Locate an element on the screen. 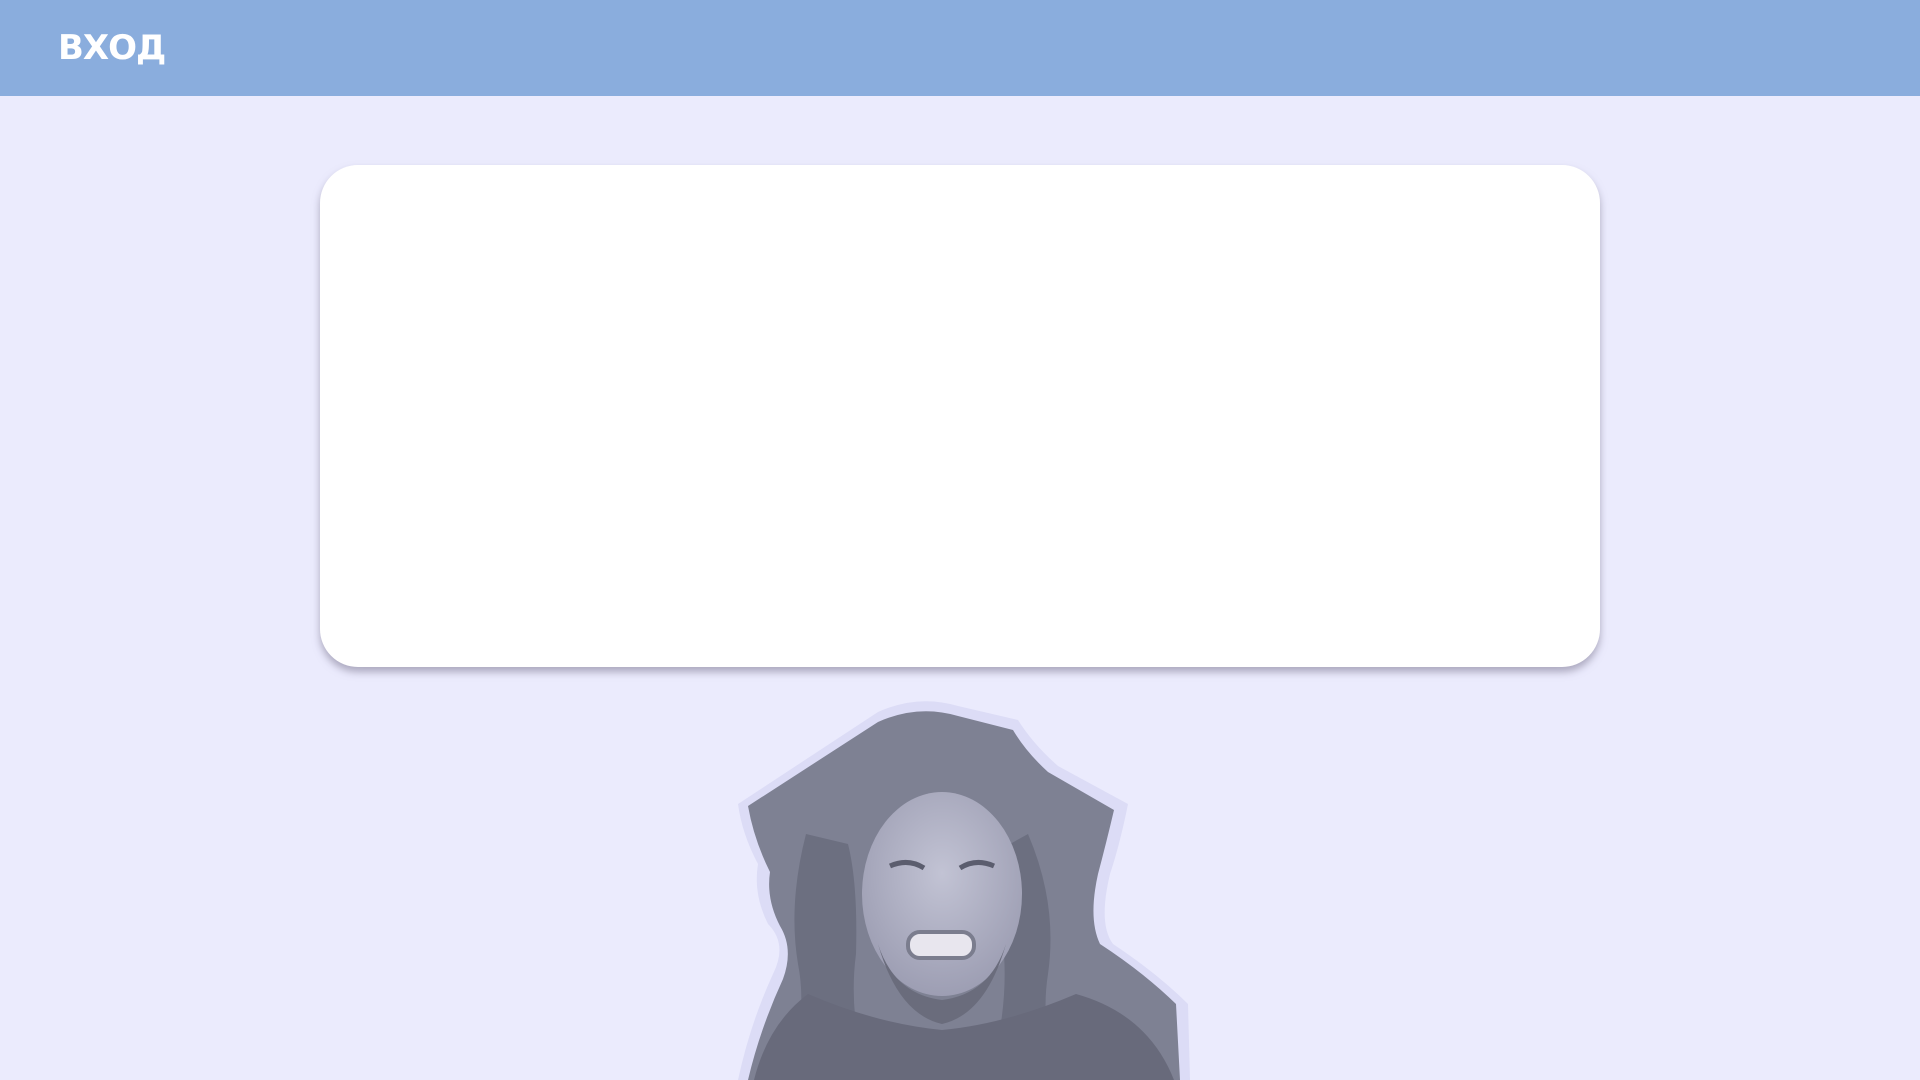  mouth is located at coordinates (941, 945).